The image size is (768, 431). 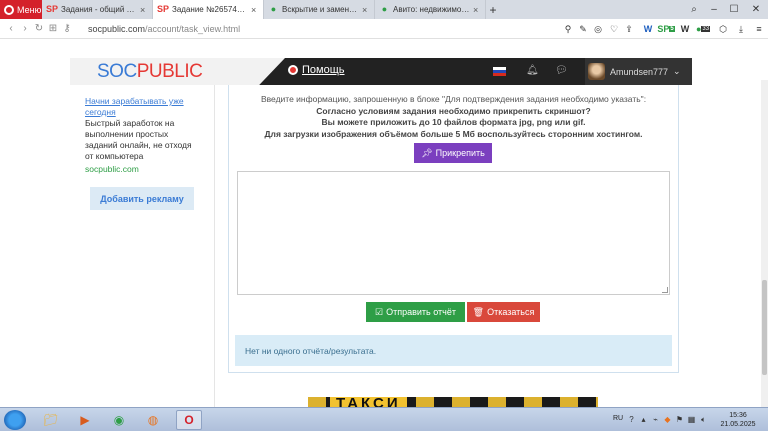 What do you see at coordinates (29, 9) in the screenshot?
I see `menu-label: Меню` at bounding box center [29, 9].